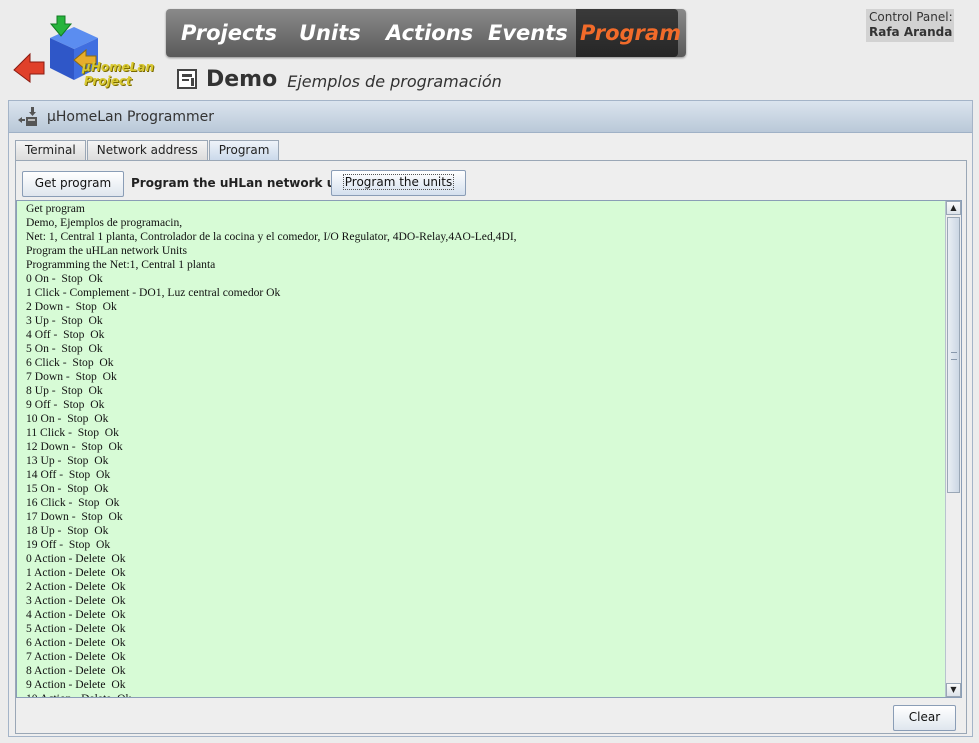 The height and width of the screenshot is (743, 979). What do you see at coordinates (108, 81) in the screenshot?
I see `logo-text-line2: Project` at bounding box center [108, 81].